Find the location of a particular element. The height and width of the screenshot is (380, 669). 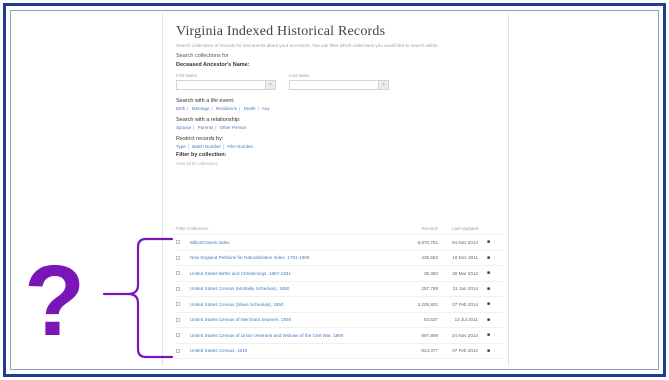

page-title: Virginia Indexed Historical Records is located at coordinates (281, 31).